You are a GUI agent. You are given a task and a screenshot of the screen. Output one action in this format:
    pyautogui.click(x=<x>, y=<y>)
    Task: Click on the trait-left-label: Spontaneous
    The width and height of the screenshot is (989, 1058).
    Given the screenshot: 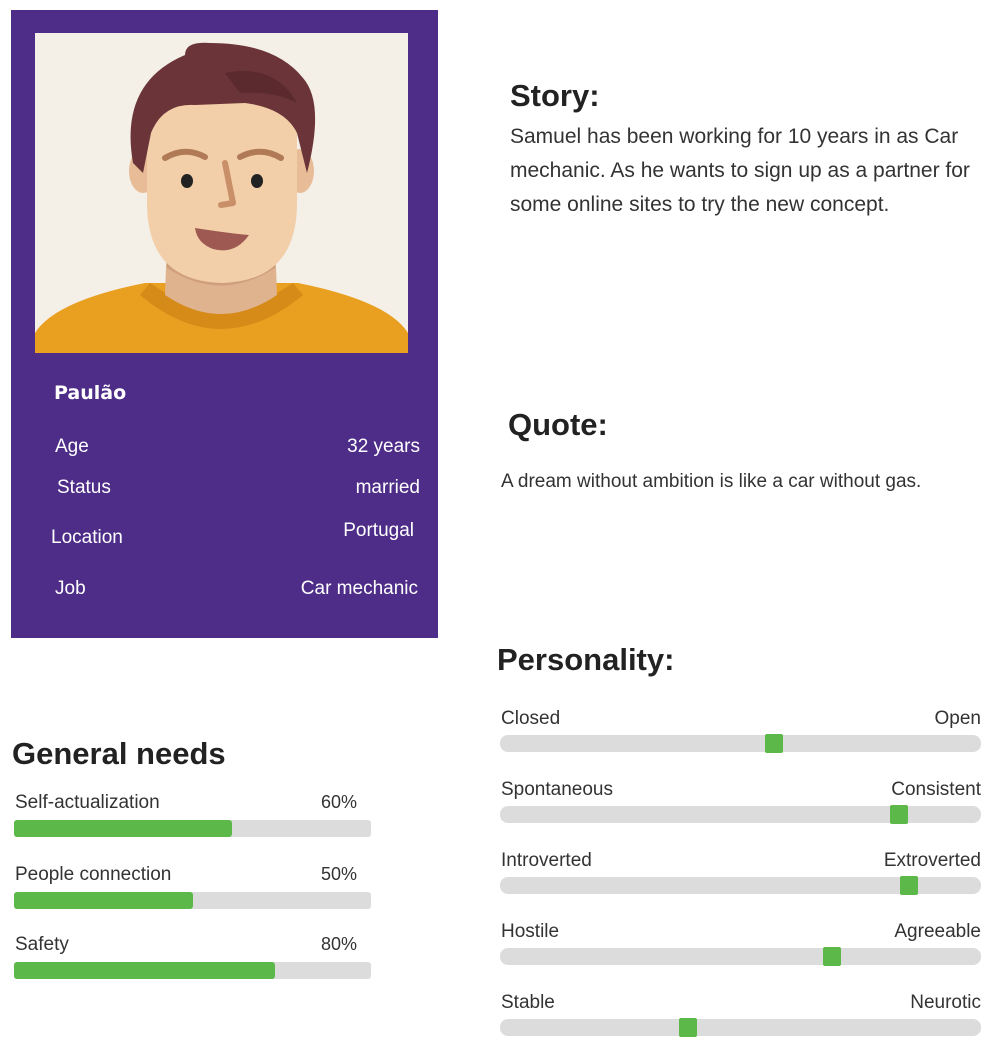 What is the action you would take?
    pyautogui.click(x=557, y=789)
    